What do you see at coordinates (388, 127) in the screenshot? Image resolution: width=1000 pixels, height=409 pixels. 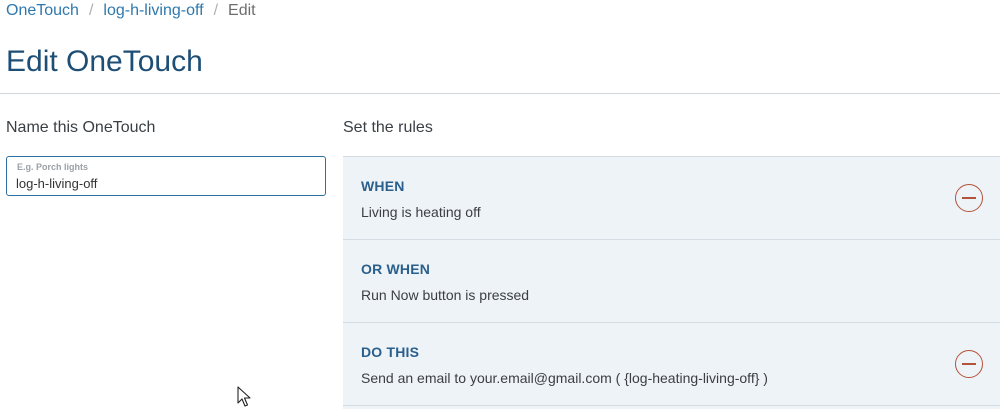 I see `rules-section-heading: Set the rules` at bounding box center [388, 127].